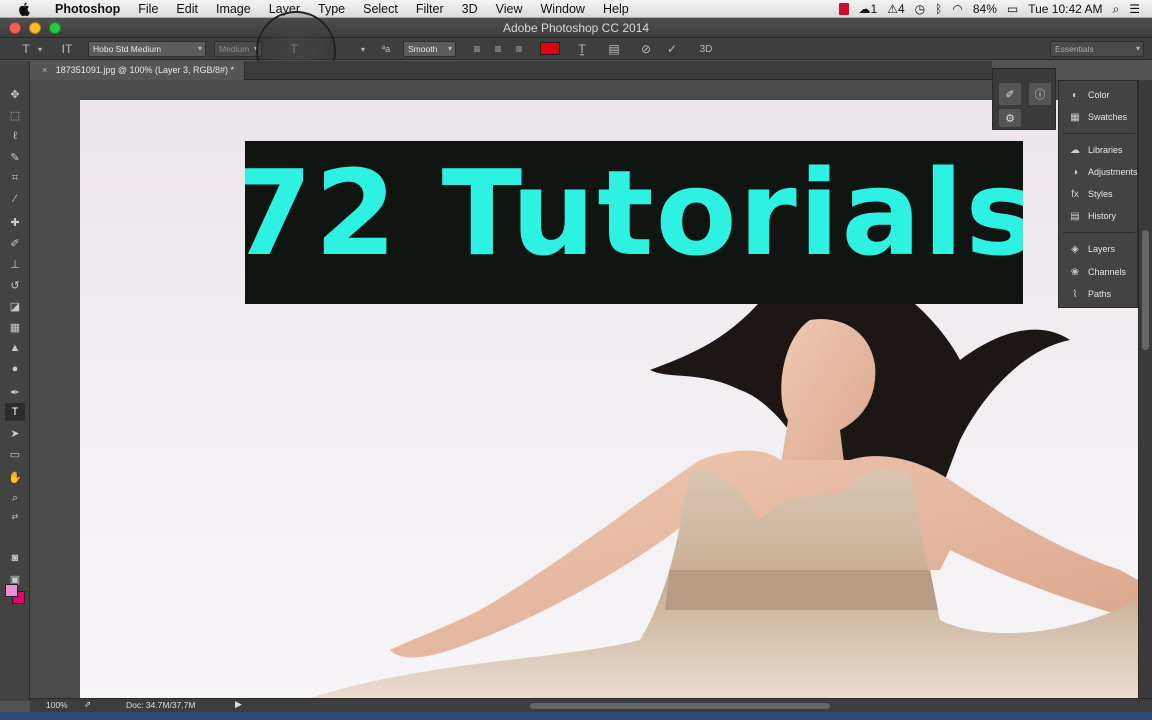 The width and height of the screenshot is (1152, 720). I want to click on font-family-select: Hobo Std Medium, so click(147, 49).